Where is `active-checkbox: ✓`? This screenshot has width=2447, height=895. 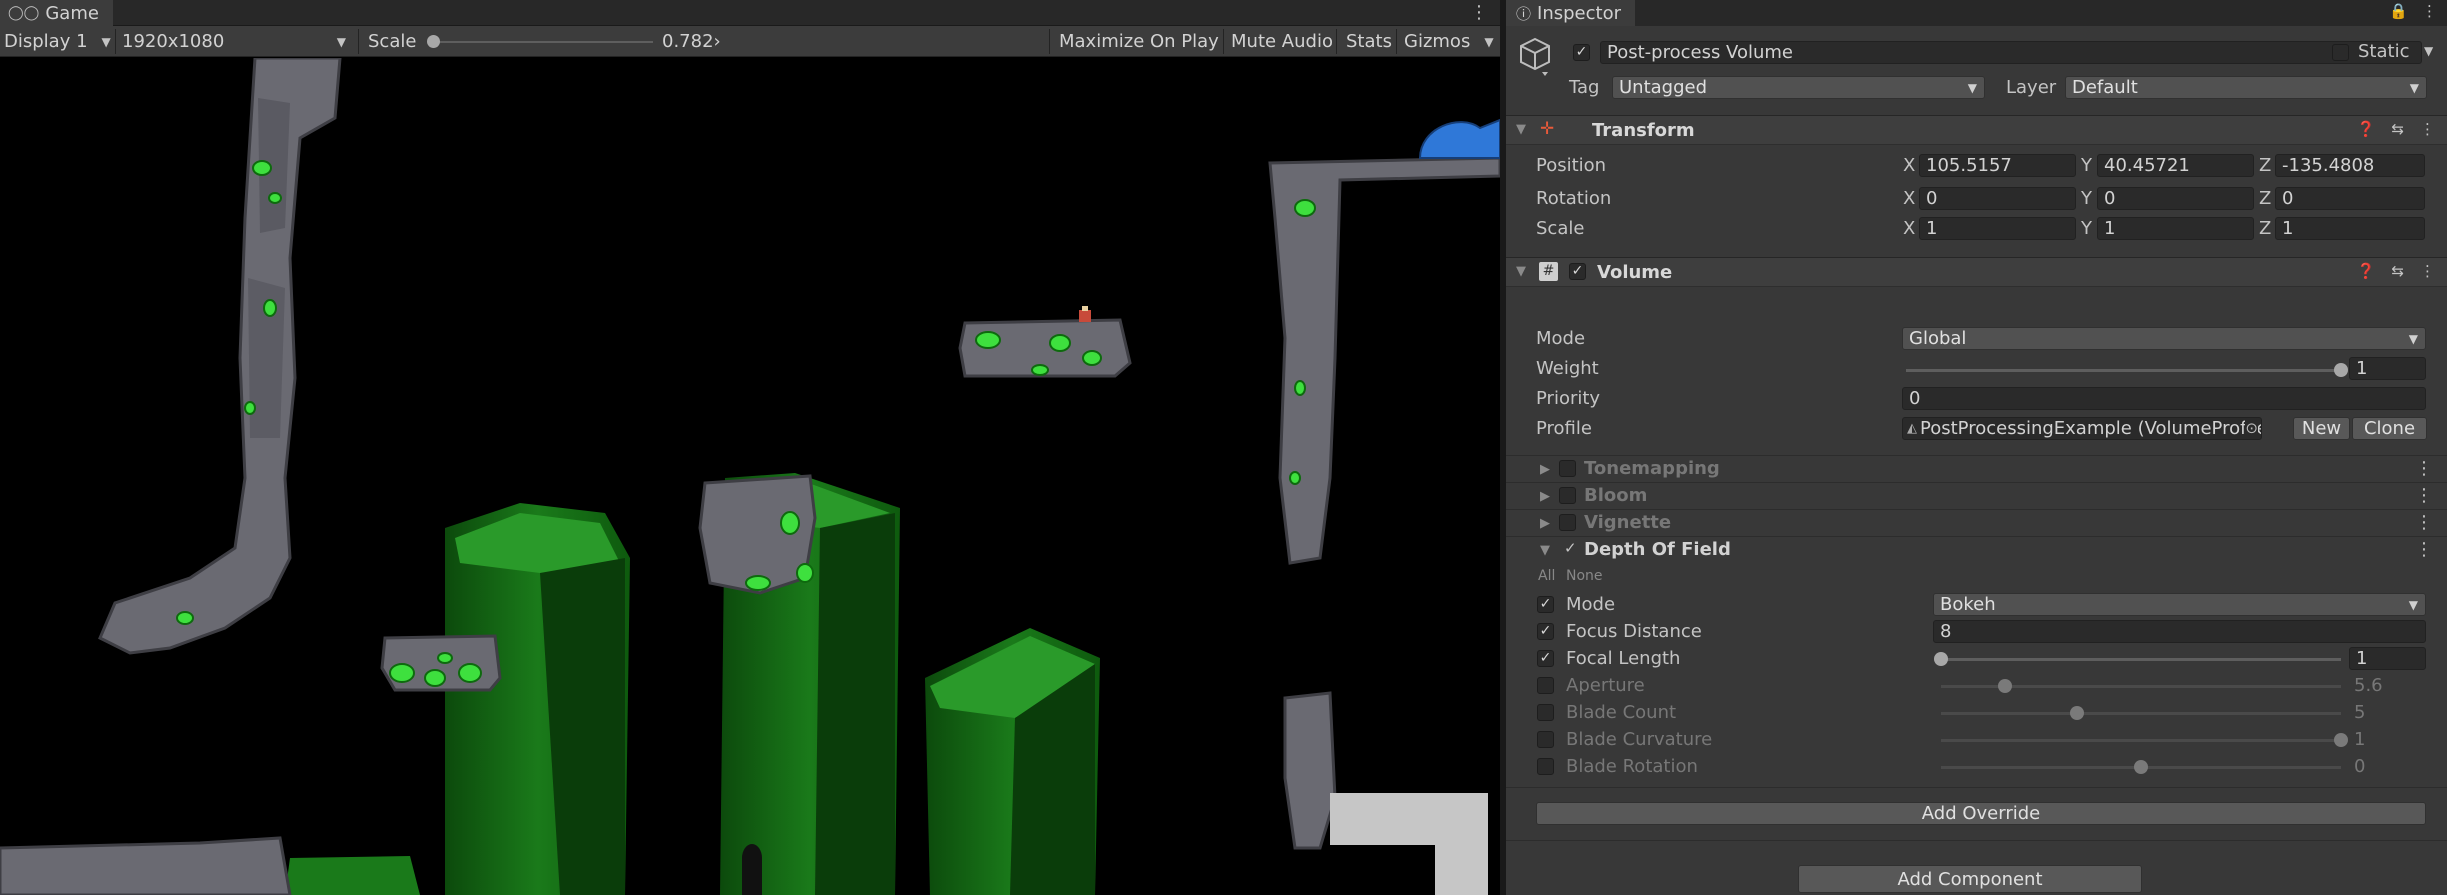
active-checkbox: ✓ is located at coordinates (1581, 52).